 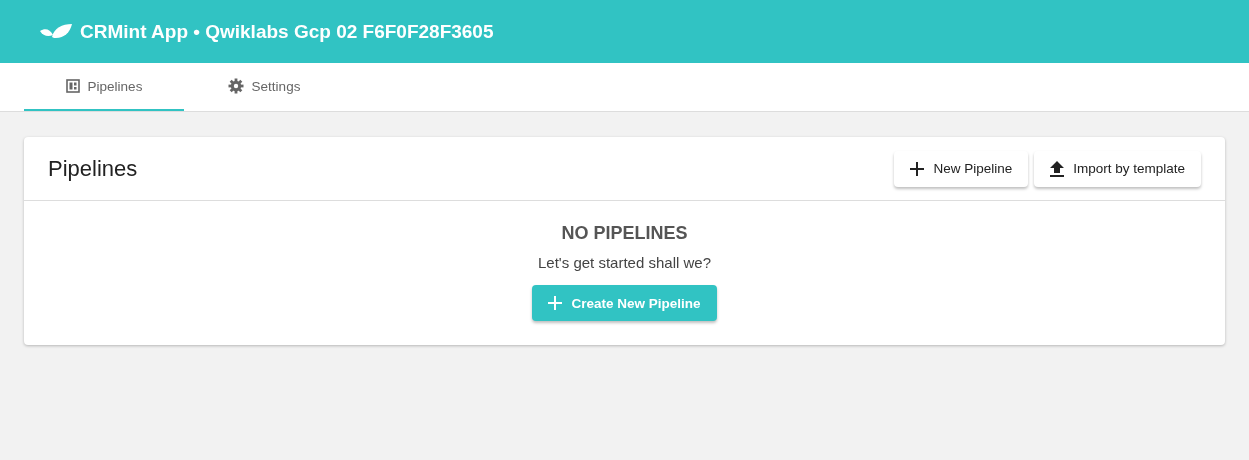 What do you see at coordinates (624, 262) in the screenshot?
I see `empty-message: Let's get started shall we?` at bounding box center [624, 262].